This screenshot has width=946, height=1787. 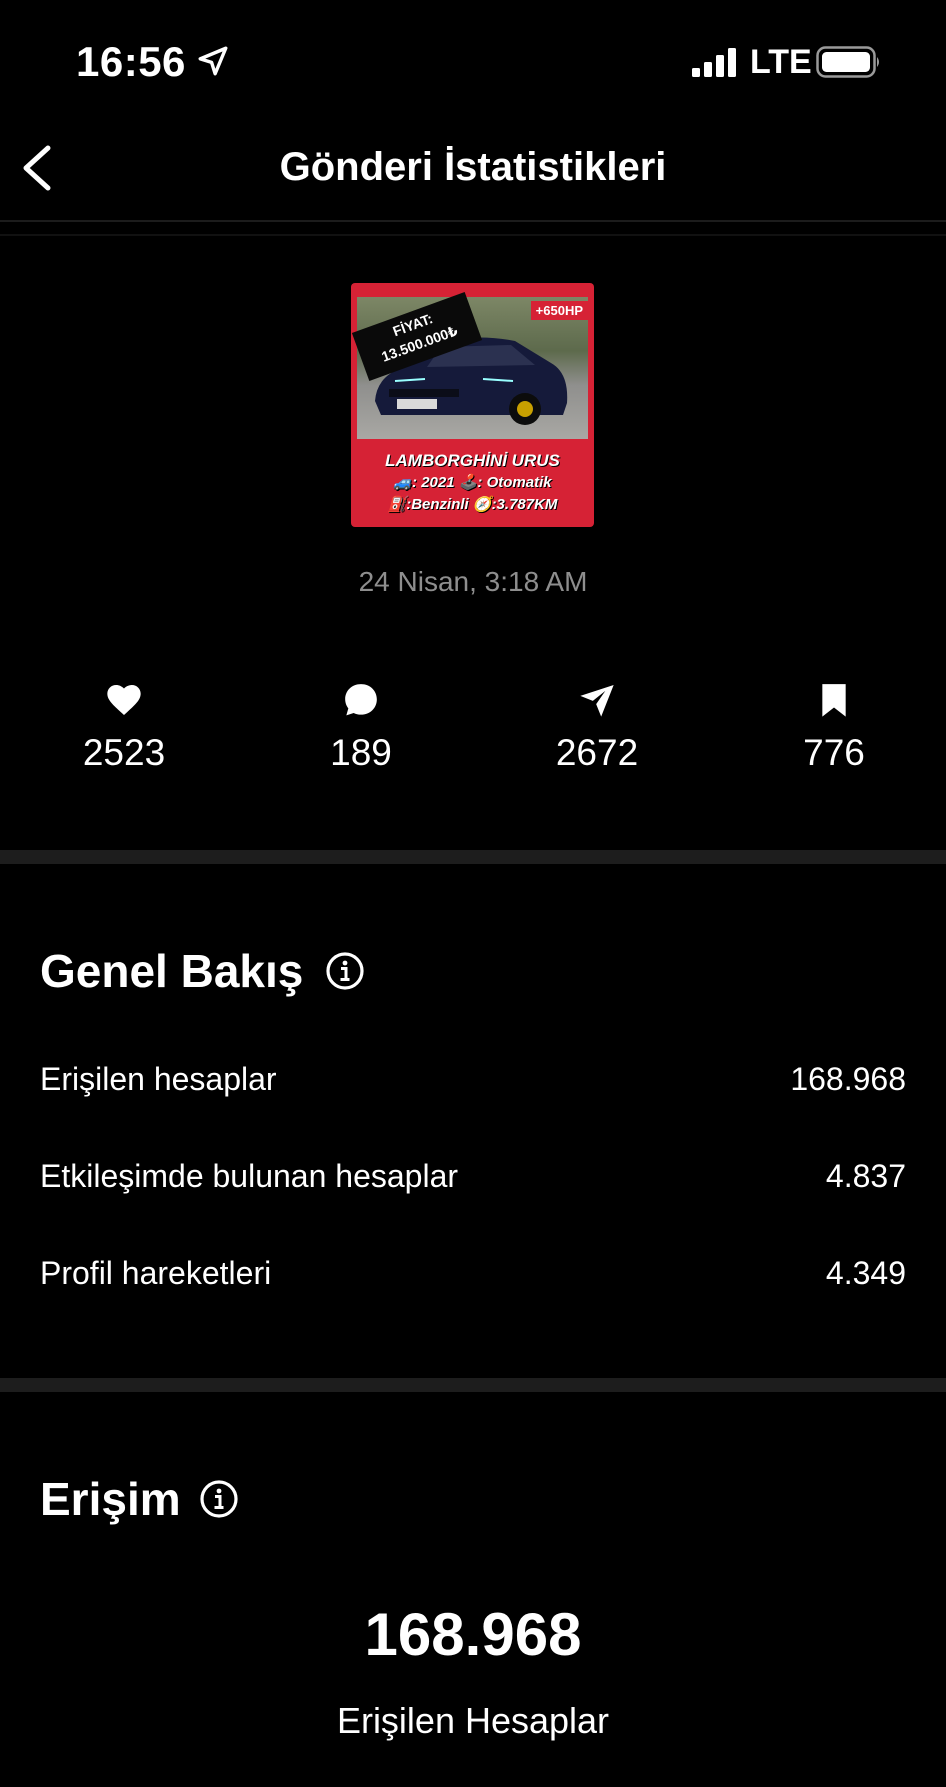 I want to click on profile-activity-label: Profil hareketleri, so click(x=156, y=1273).